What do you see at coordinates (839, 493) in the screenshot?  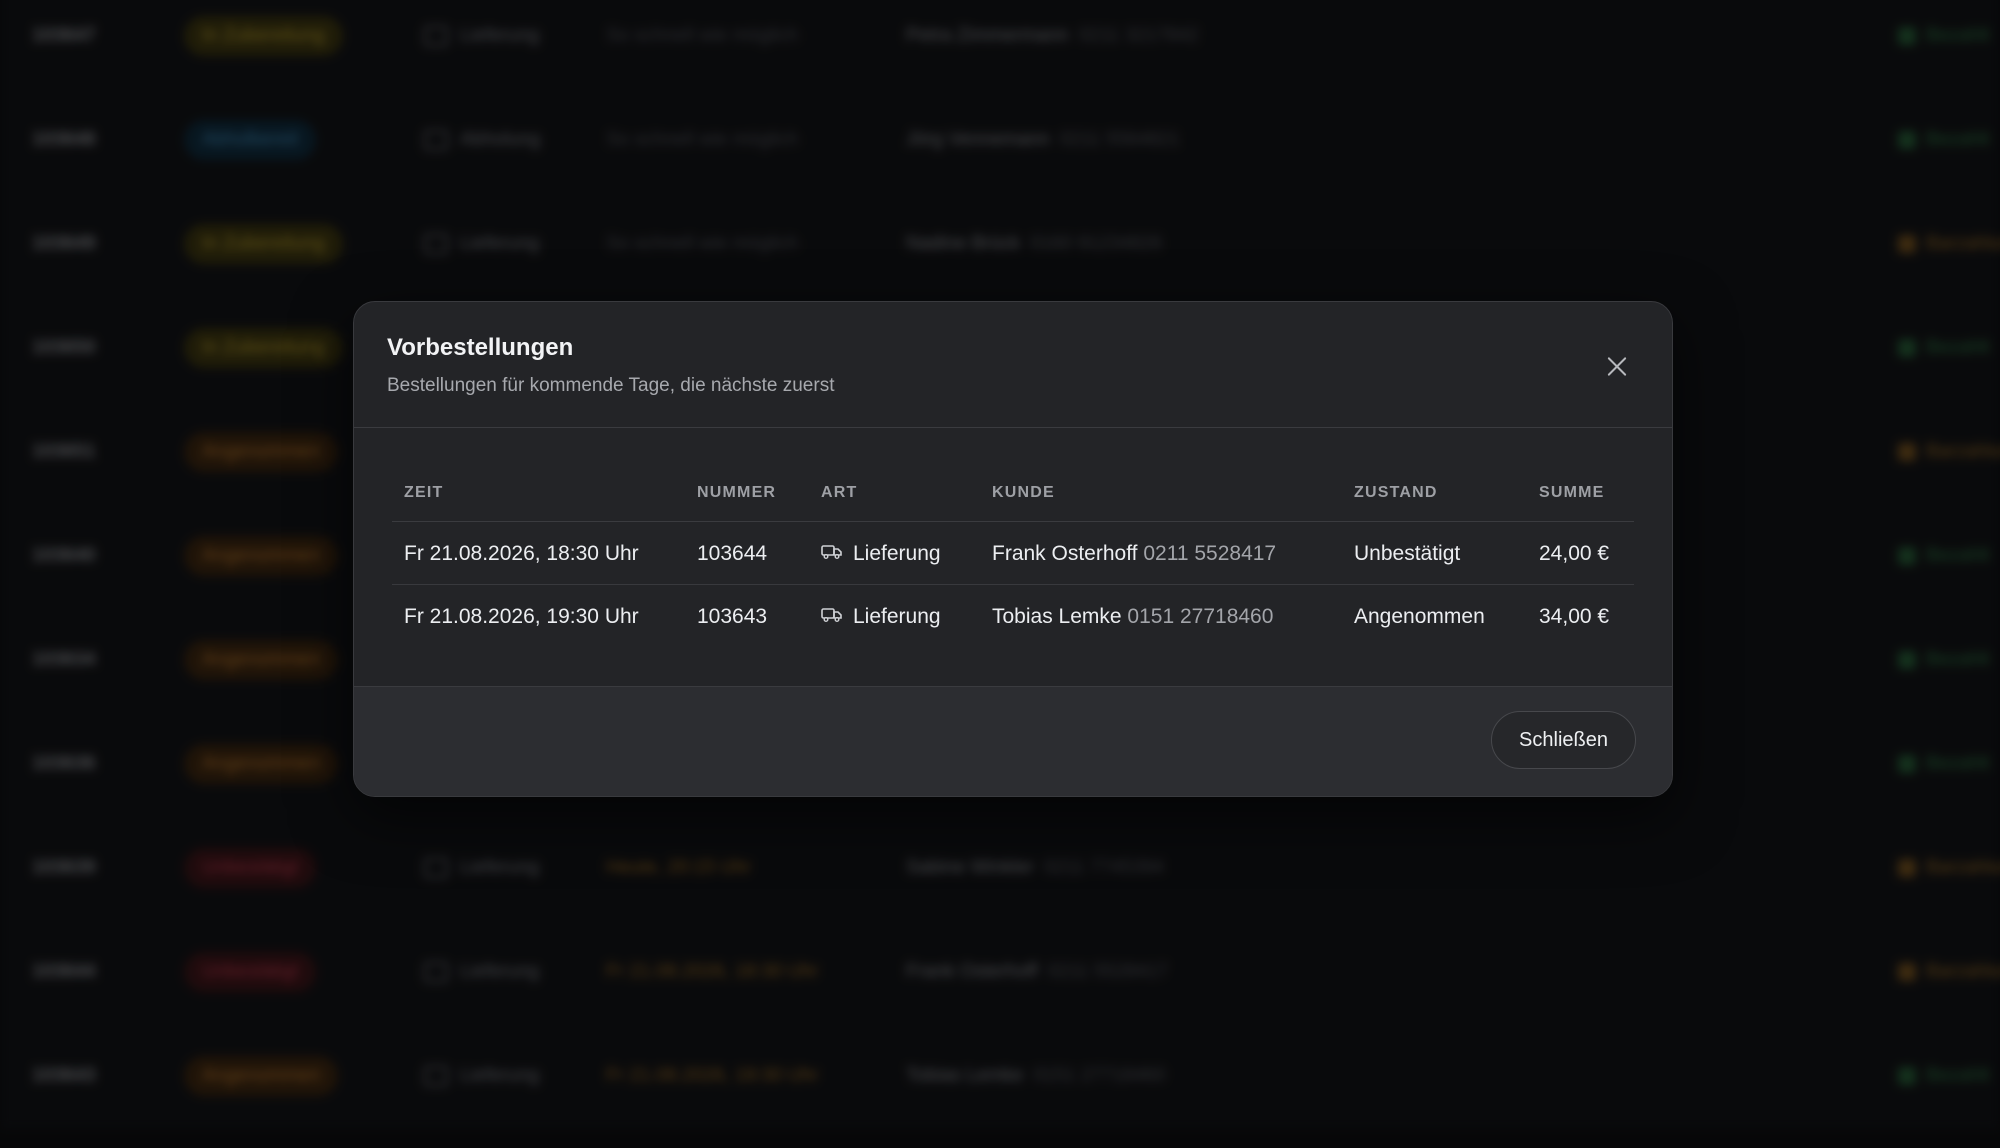 I see `column-header-art: ART` at bounding box center [839, 493].